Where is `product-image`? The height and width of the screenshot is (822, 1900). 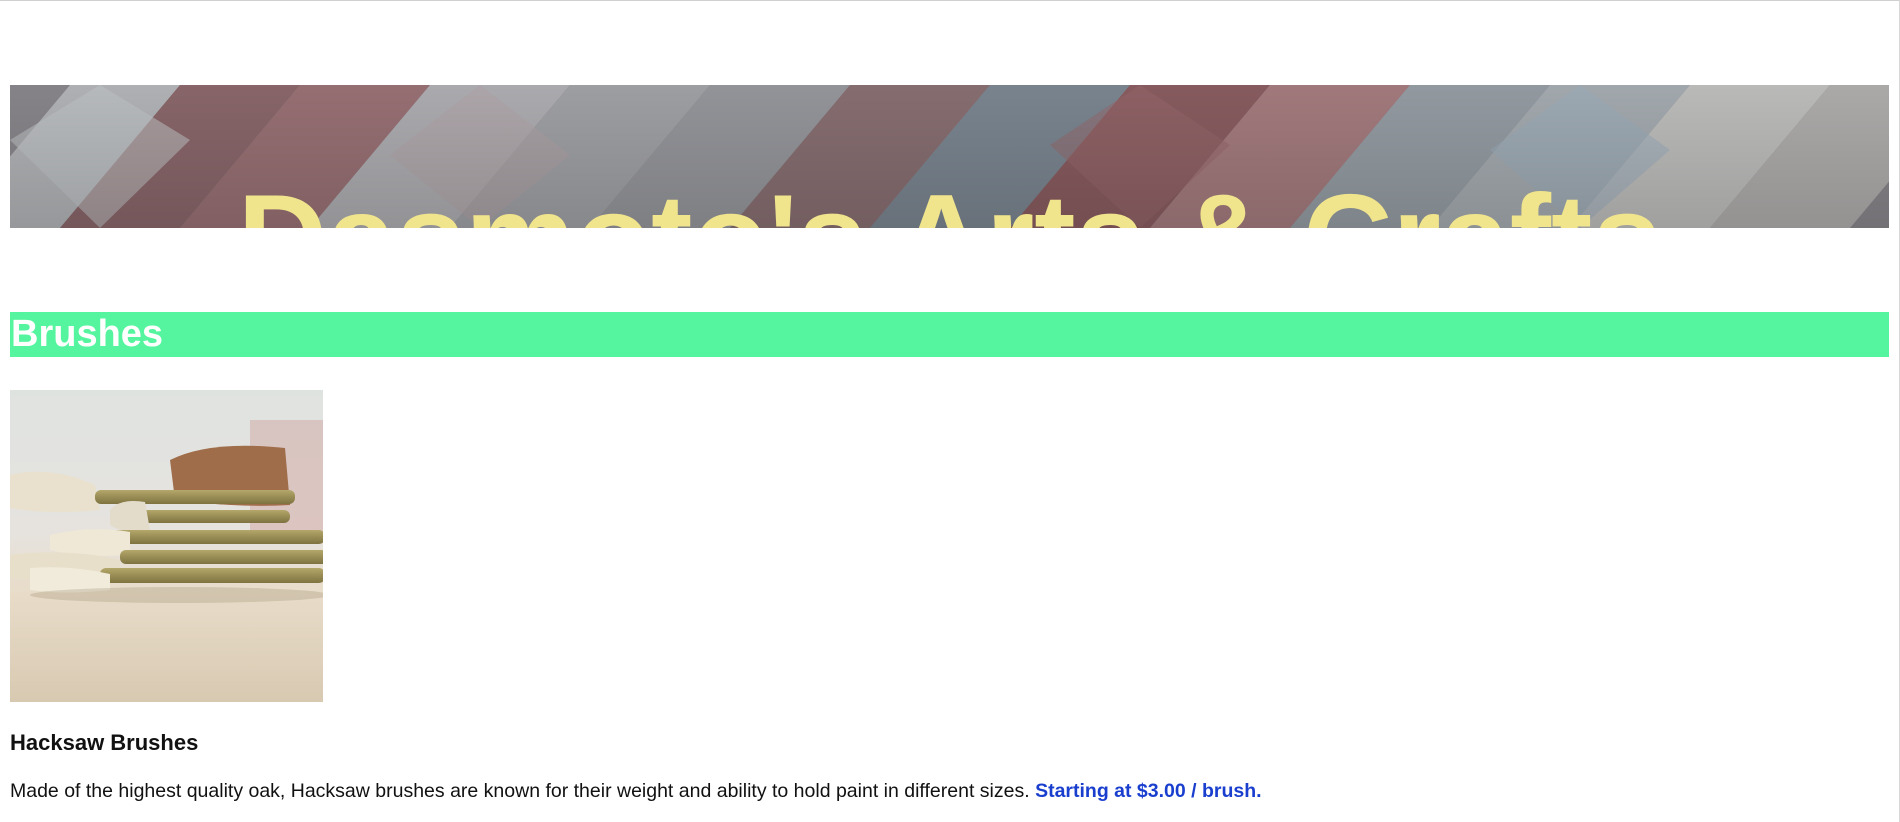 product-image is located at coordinates (166, 546).